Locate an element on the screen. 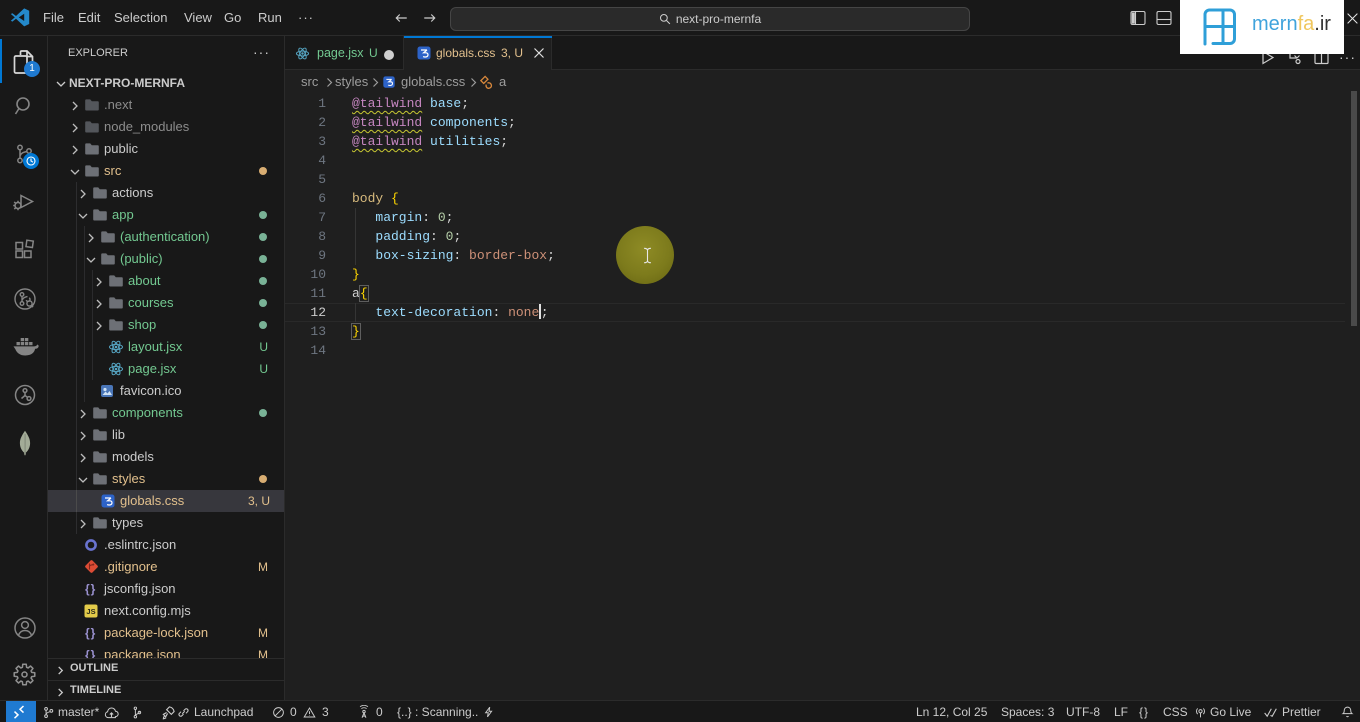 The height and width of the screenshot is (722, 1360). svg-text: JS is located at coordinates (90, 611).